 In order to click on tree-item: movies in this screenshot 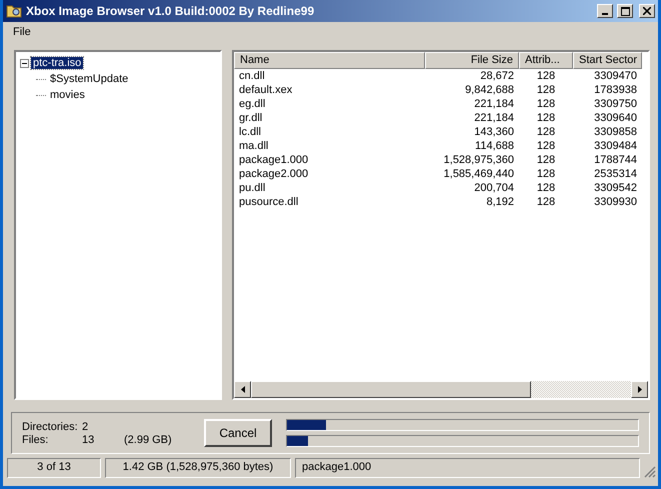, I will do `click(67, 95)`.